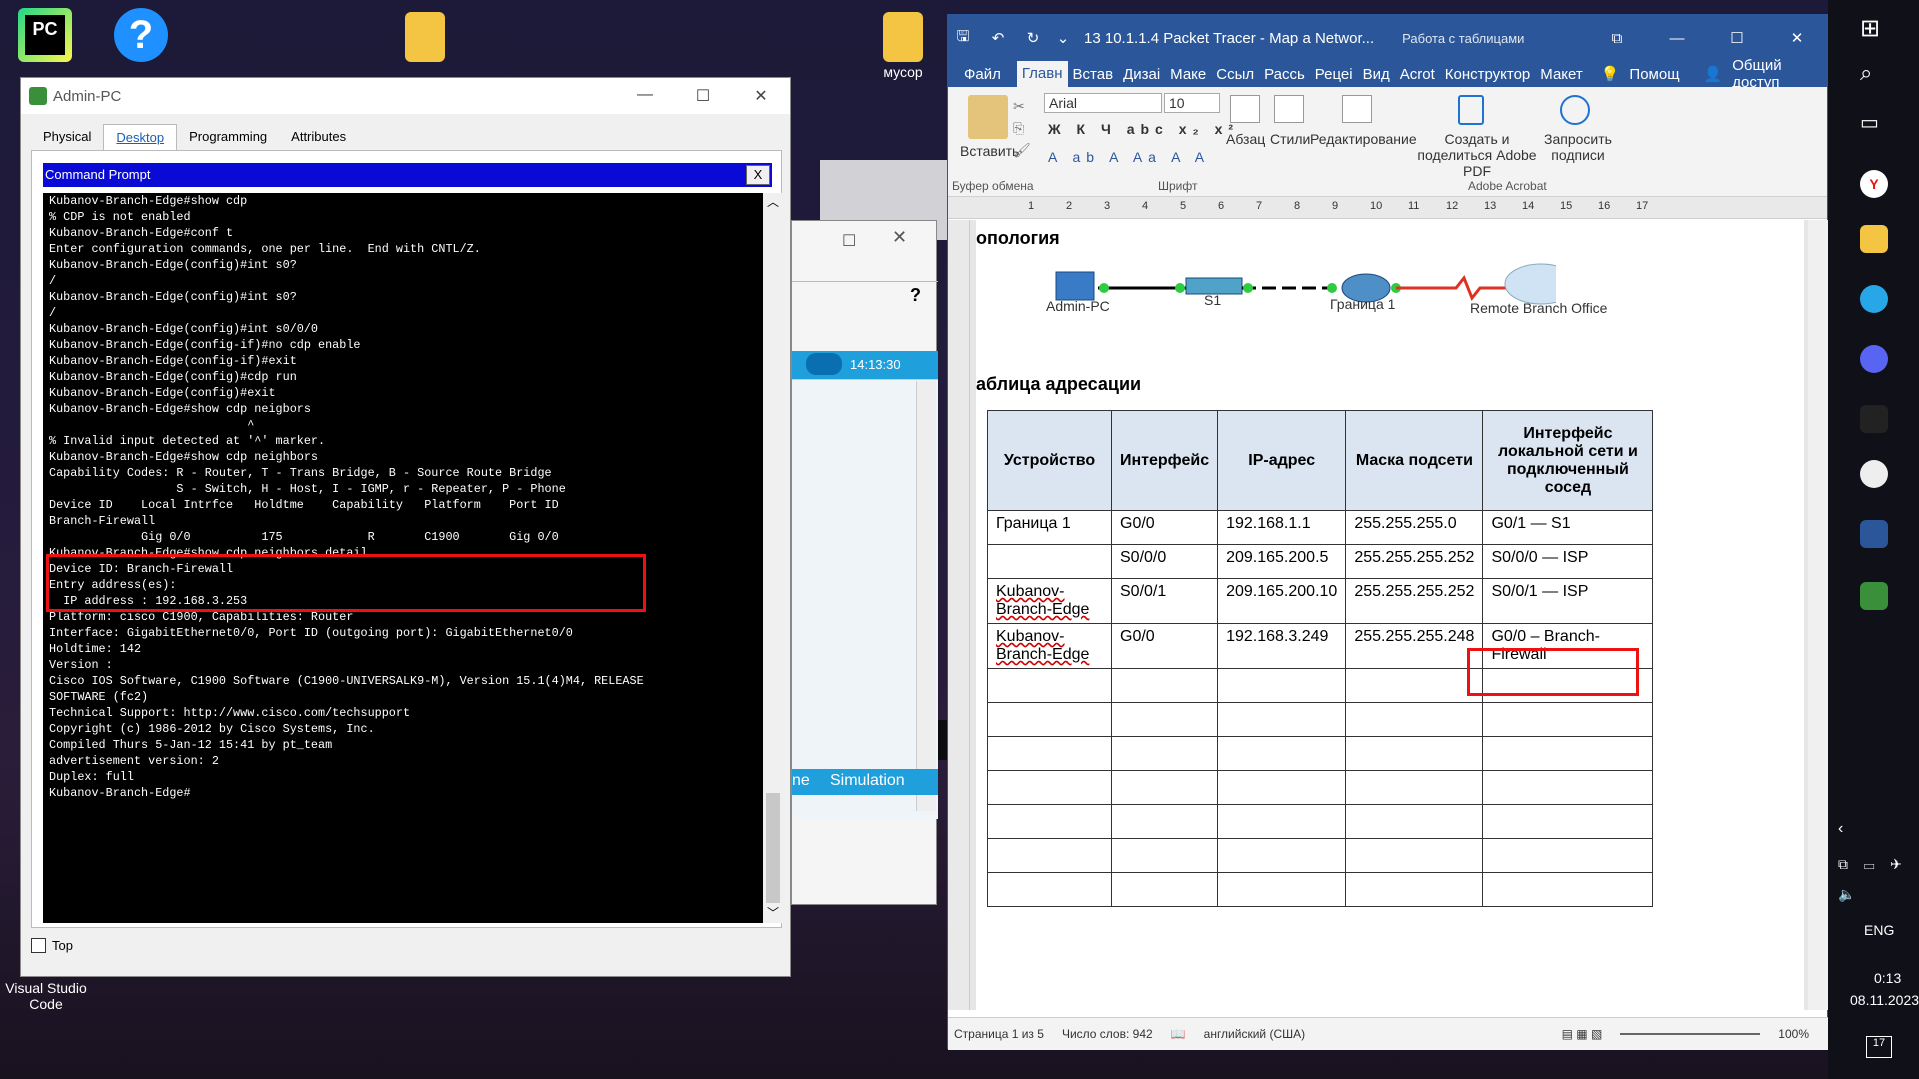 Image resolution: width=1919 pixels, height=1079 pixels. I want to click on realtime-label: ne, so click(801, 781).